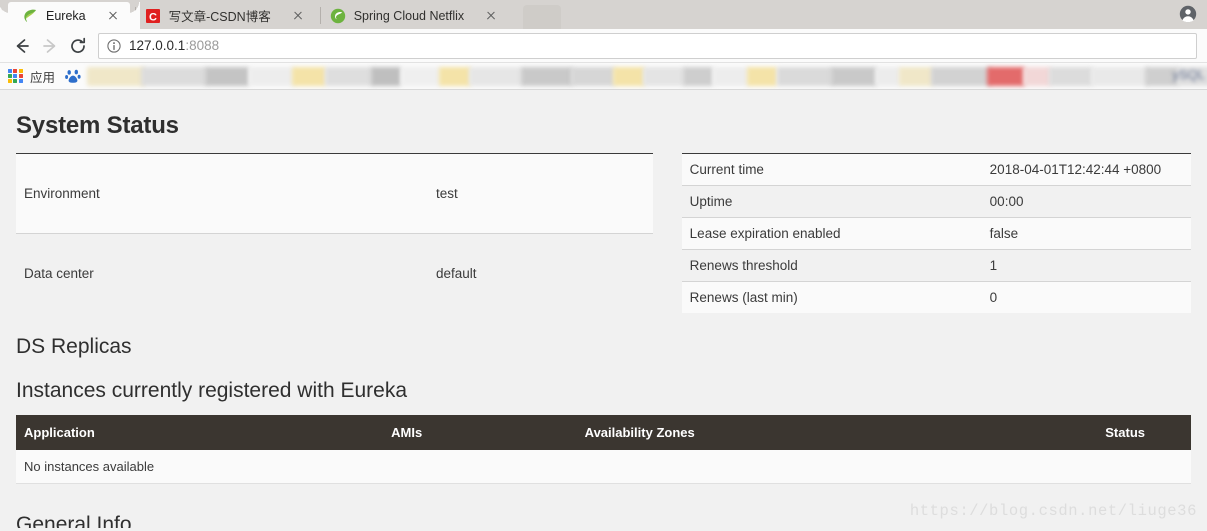  What do you see at coordinates (936, 169) in the screenshot?
I see `table-row: Current time 2018-04-01T12:42:44 +0800` at bounding box center [936, 169].